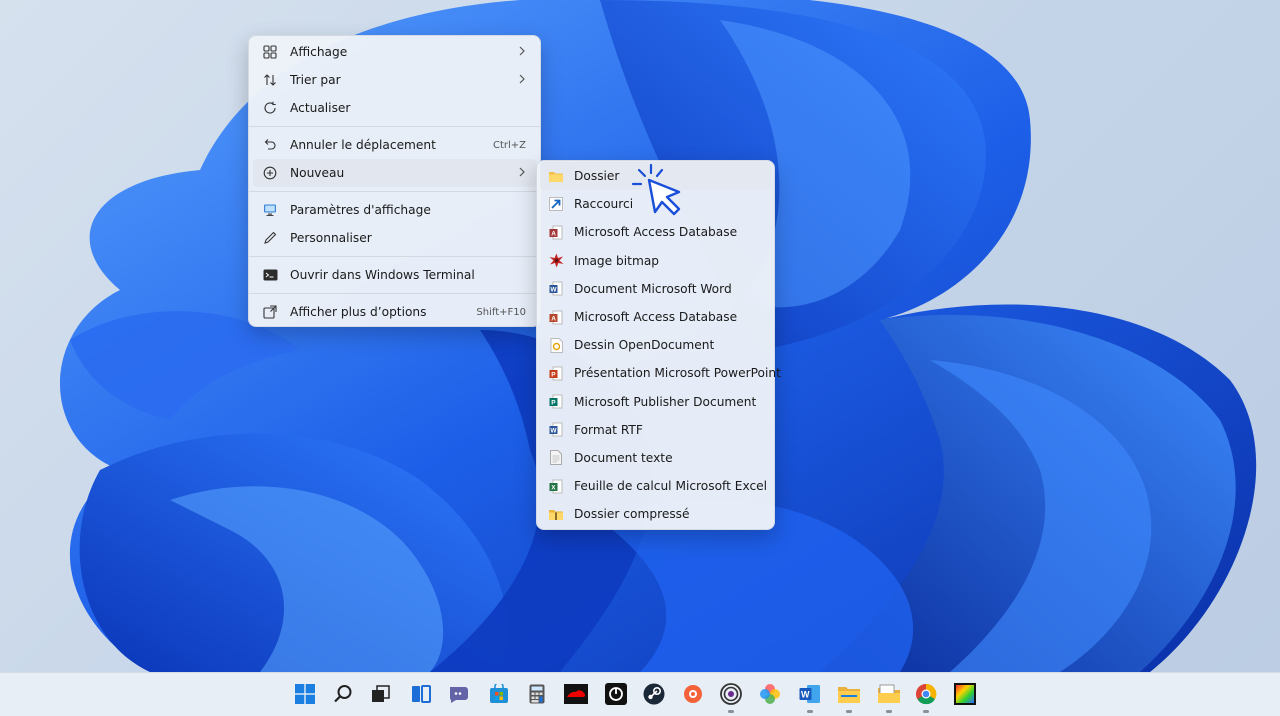  What do you see at coordinates (270, 210) in the screenshot?
I see `display-settings-icon` at bounding box center [270, 210].